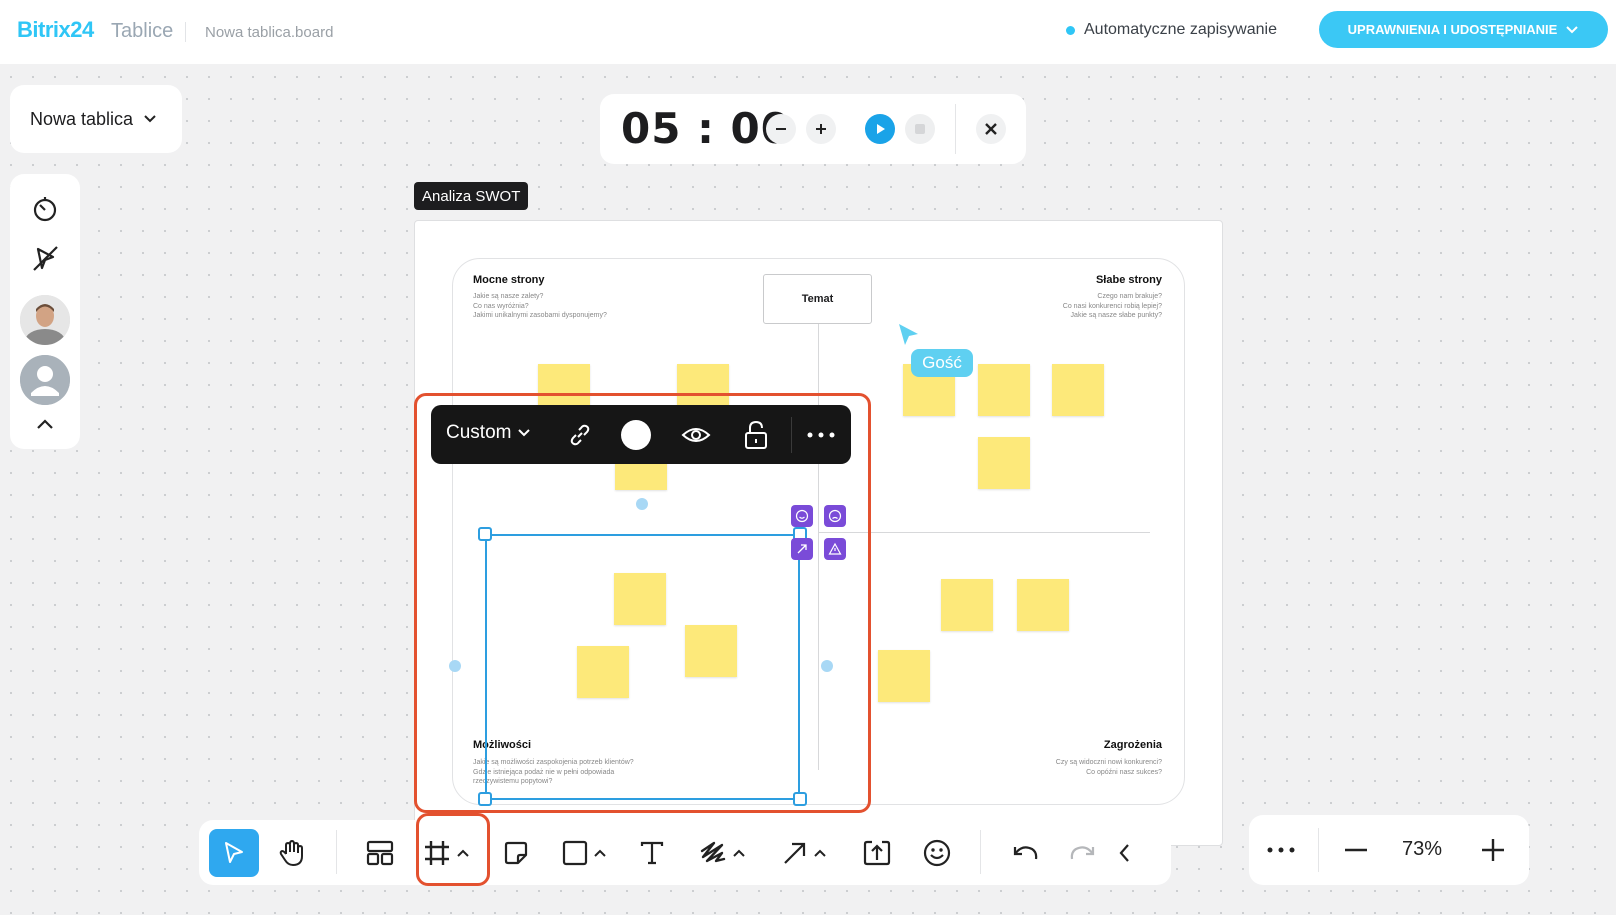 This screenshot has height=915, width=1616. What do you see at coordinates (45, 258) in the screenshot?
I see `hide-cursors-icon` at bounding box center [45, 258].